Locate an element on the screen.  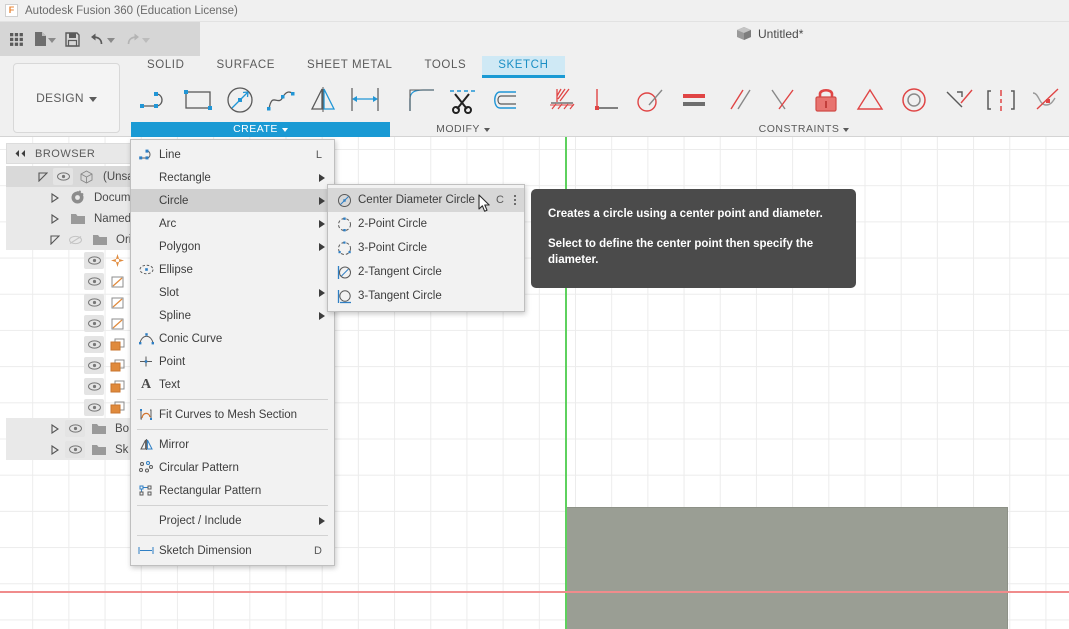
menu-item-sketch-dimension: Sketch Dimension D is located at coordinates (232, 550).